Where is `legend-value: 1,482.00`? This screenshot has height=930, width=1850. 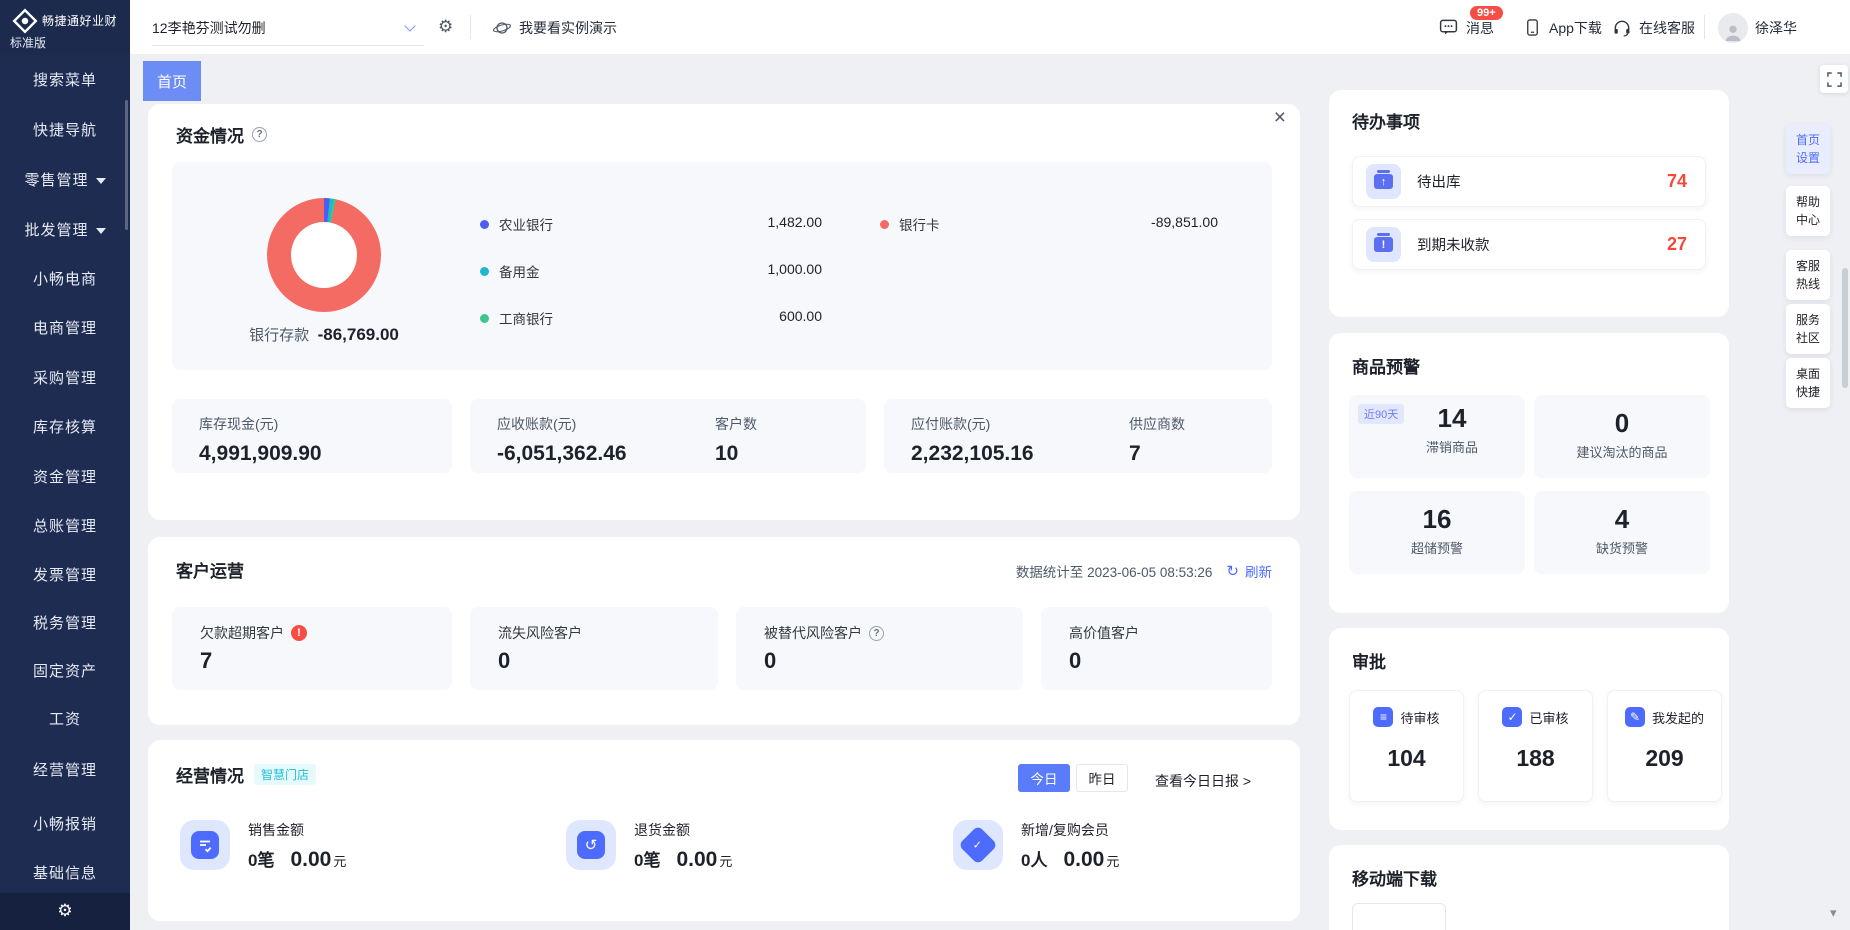
legend-value: 1,482.00 is located at coordinates (795, 222).